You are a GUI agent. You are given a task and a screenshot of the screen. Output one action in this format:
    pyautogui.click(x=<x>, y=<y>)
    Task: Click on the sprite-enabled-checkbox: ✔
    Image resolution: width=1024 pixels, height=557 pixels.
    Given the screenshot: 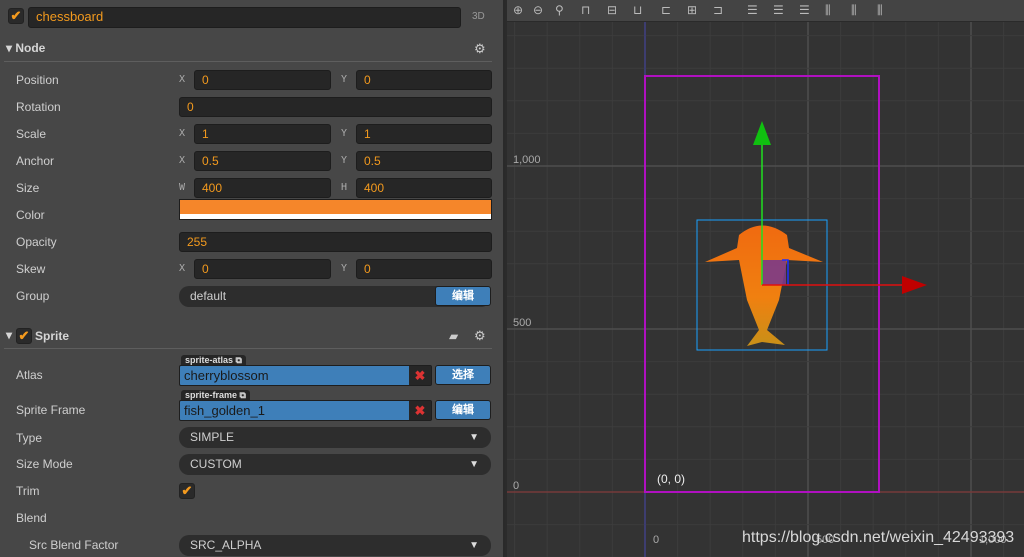 What is the action you would take?
    pyautogui.click(x=24, y=336)
    